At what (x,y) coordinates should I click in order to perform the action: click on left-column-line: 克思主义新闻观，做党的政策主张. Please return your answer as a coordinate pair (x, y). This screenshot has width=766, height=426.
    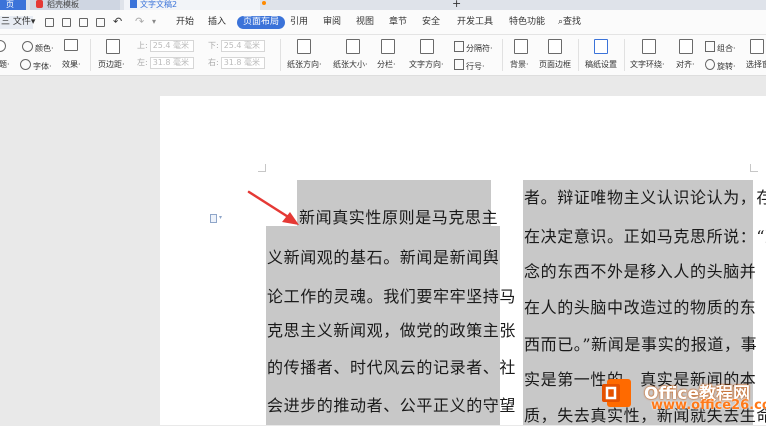
    Looking at the image, I should click on (391, 331).